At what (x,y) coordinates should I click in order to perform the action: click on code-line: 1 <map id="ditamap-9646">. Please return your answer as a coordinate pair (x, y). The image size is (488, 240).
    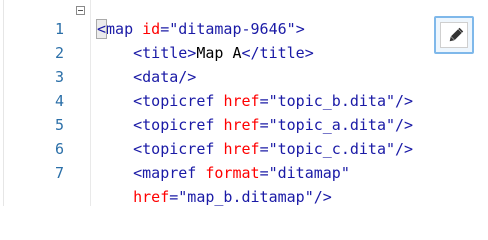
    Looking at the image, I should click on (220, 29).